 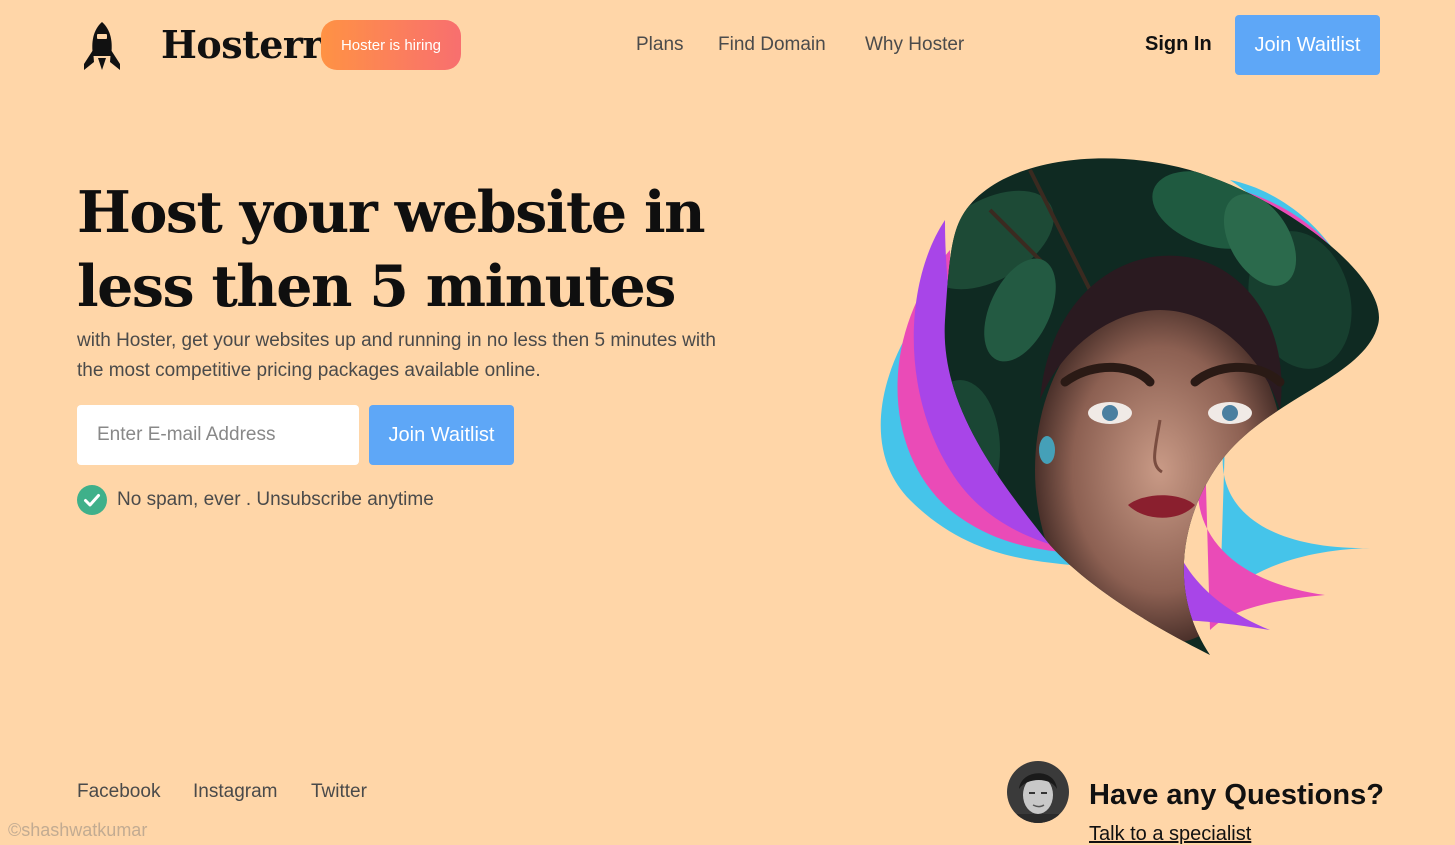 I want to click on sign-in-link: Sign In, so click(x=1178, y=44).